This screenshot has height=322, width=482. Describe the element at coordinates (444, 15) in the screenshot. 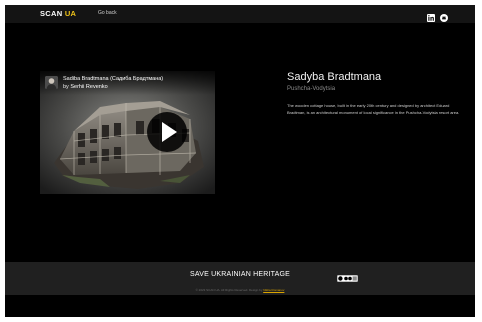

I see `github-icon` at that location.